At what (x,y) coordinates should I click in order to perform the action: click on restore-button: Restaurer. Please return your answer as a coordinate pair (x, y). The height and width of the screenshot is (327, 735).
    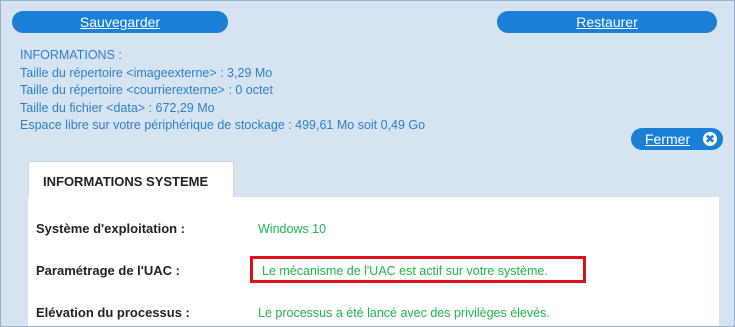
    Looking at the image, I should click on (607, 22).